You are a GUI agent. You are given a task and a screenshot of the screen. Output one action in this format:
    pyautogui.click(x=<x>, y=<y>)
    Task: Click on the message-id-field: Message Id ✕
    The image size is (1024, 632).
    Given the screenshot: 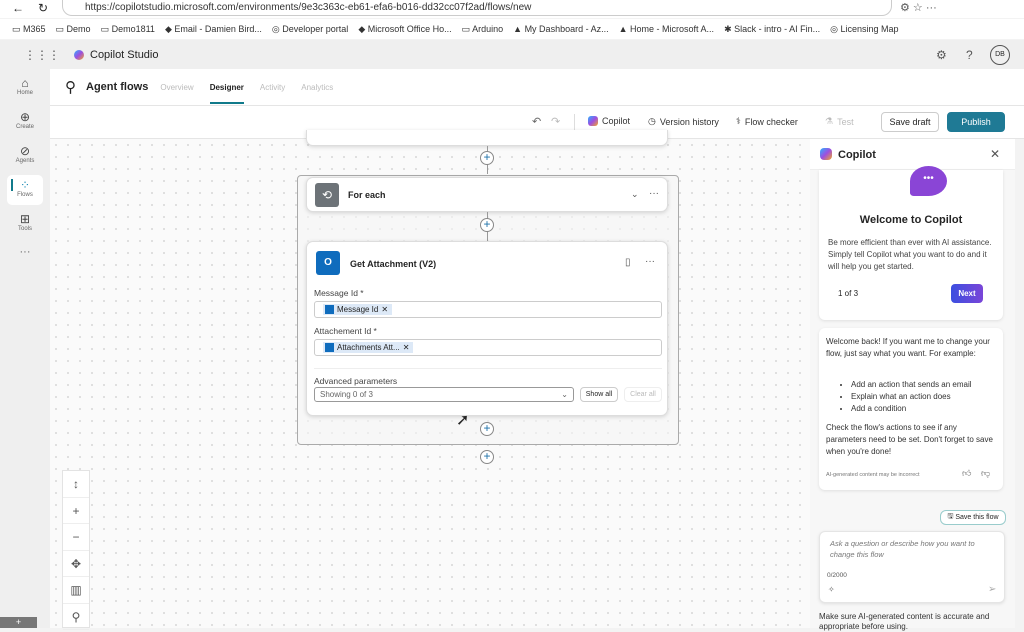 What is the action you would take?
    pyautogui.click(x=488, y=309)
    